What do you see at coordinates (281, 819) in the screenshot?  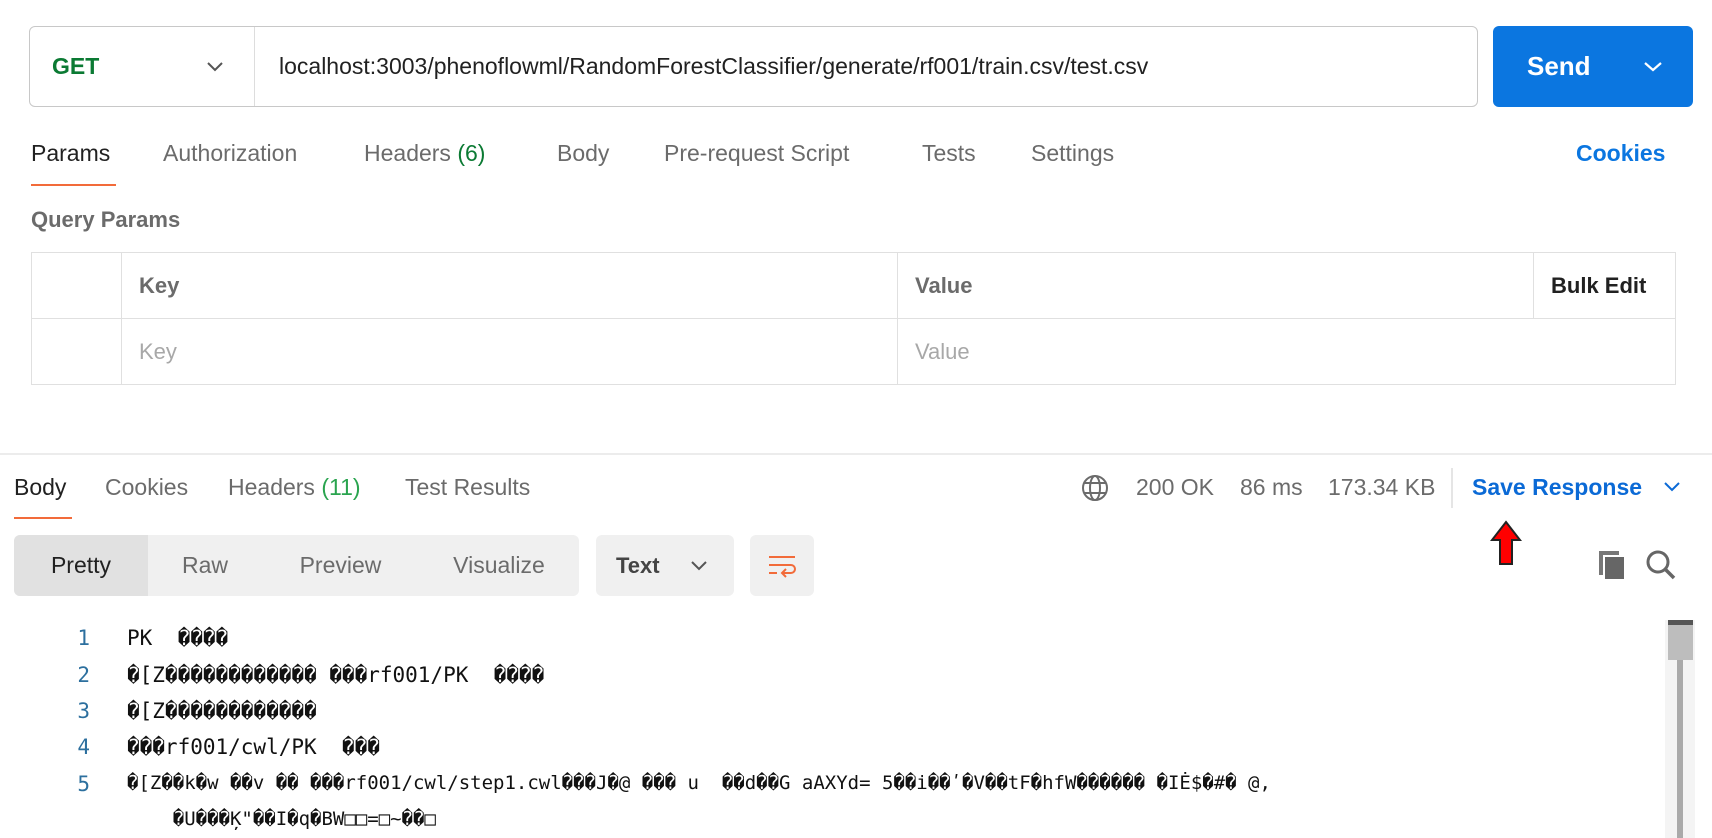 I see `code-line-wrapped: �U���Ķ"��I�q�BW□□=□~��□` at bounding box center [281, 819].